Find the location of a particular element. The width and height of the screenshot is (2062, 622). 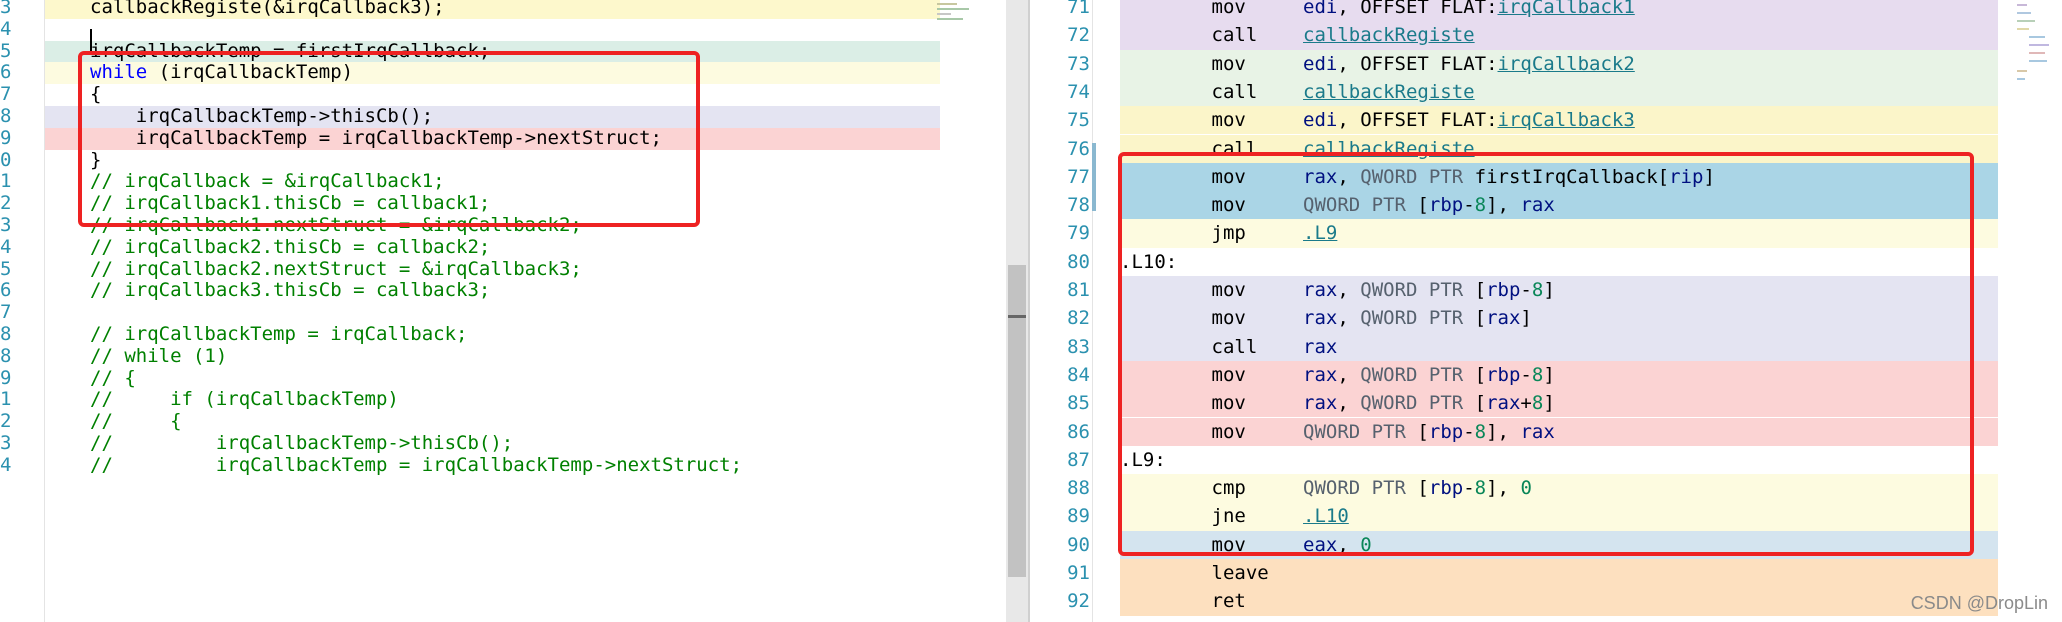

code-token: // irqCallbackTemp->thisCb(); is located at coordinates (302, 443).